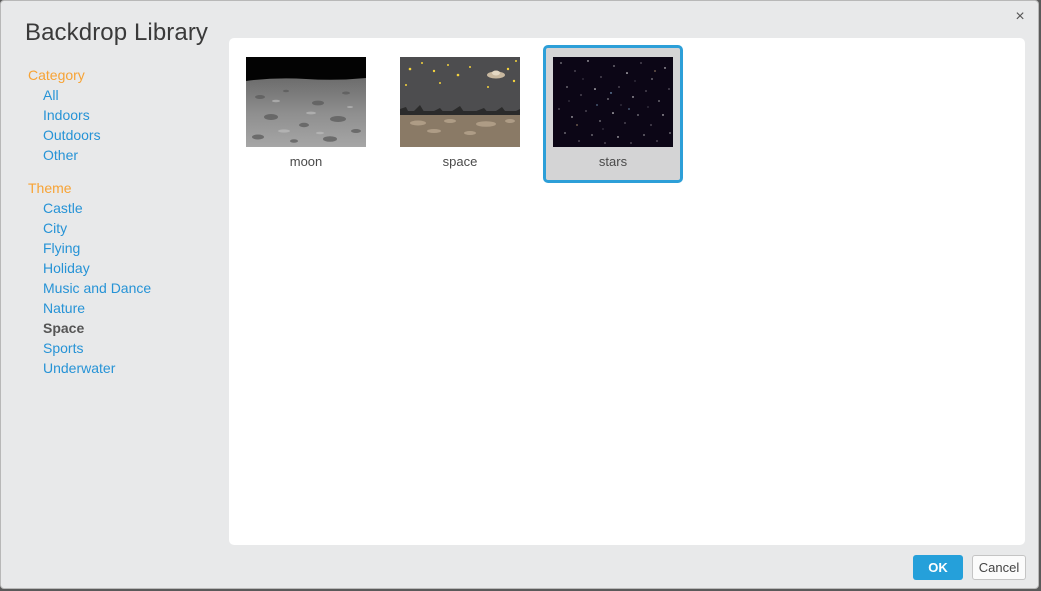 This screenshot has width=1041, height=591. What do you see at coordinates (613, 161) in the screenshot?
I see `backdrop-label-stars: stars` at bounding box center [613, 161].